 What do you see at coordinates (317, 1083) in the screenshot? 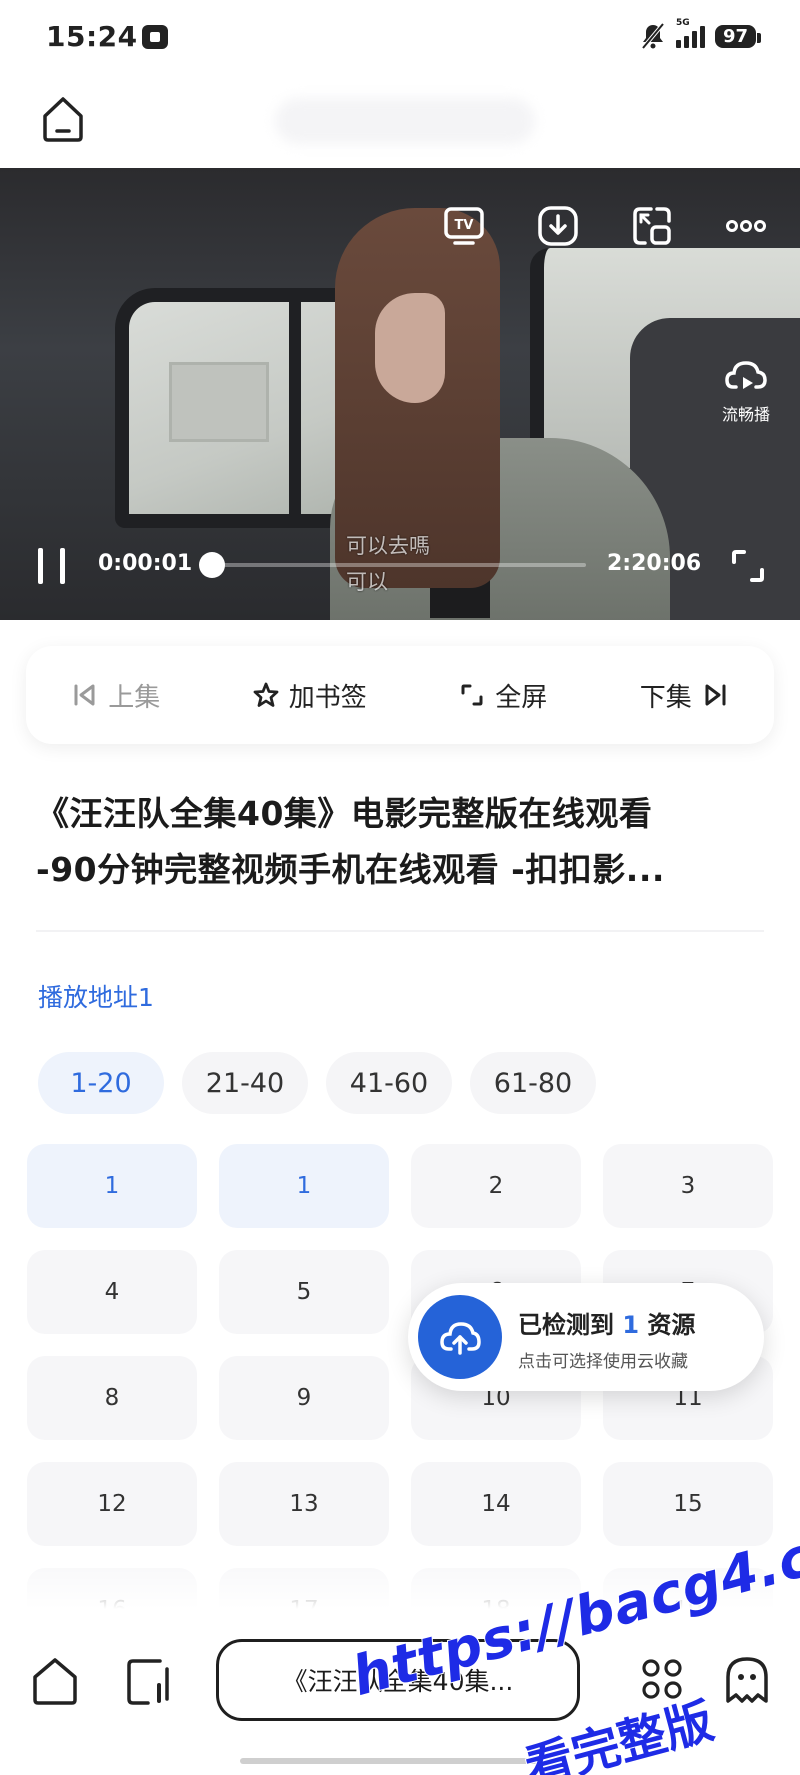
I see `episode-range-tabs: 1-20 21-40 41-60 61-80` at bounding box center [317, 1083].